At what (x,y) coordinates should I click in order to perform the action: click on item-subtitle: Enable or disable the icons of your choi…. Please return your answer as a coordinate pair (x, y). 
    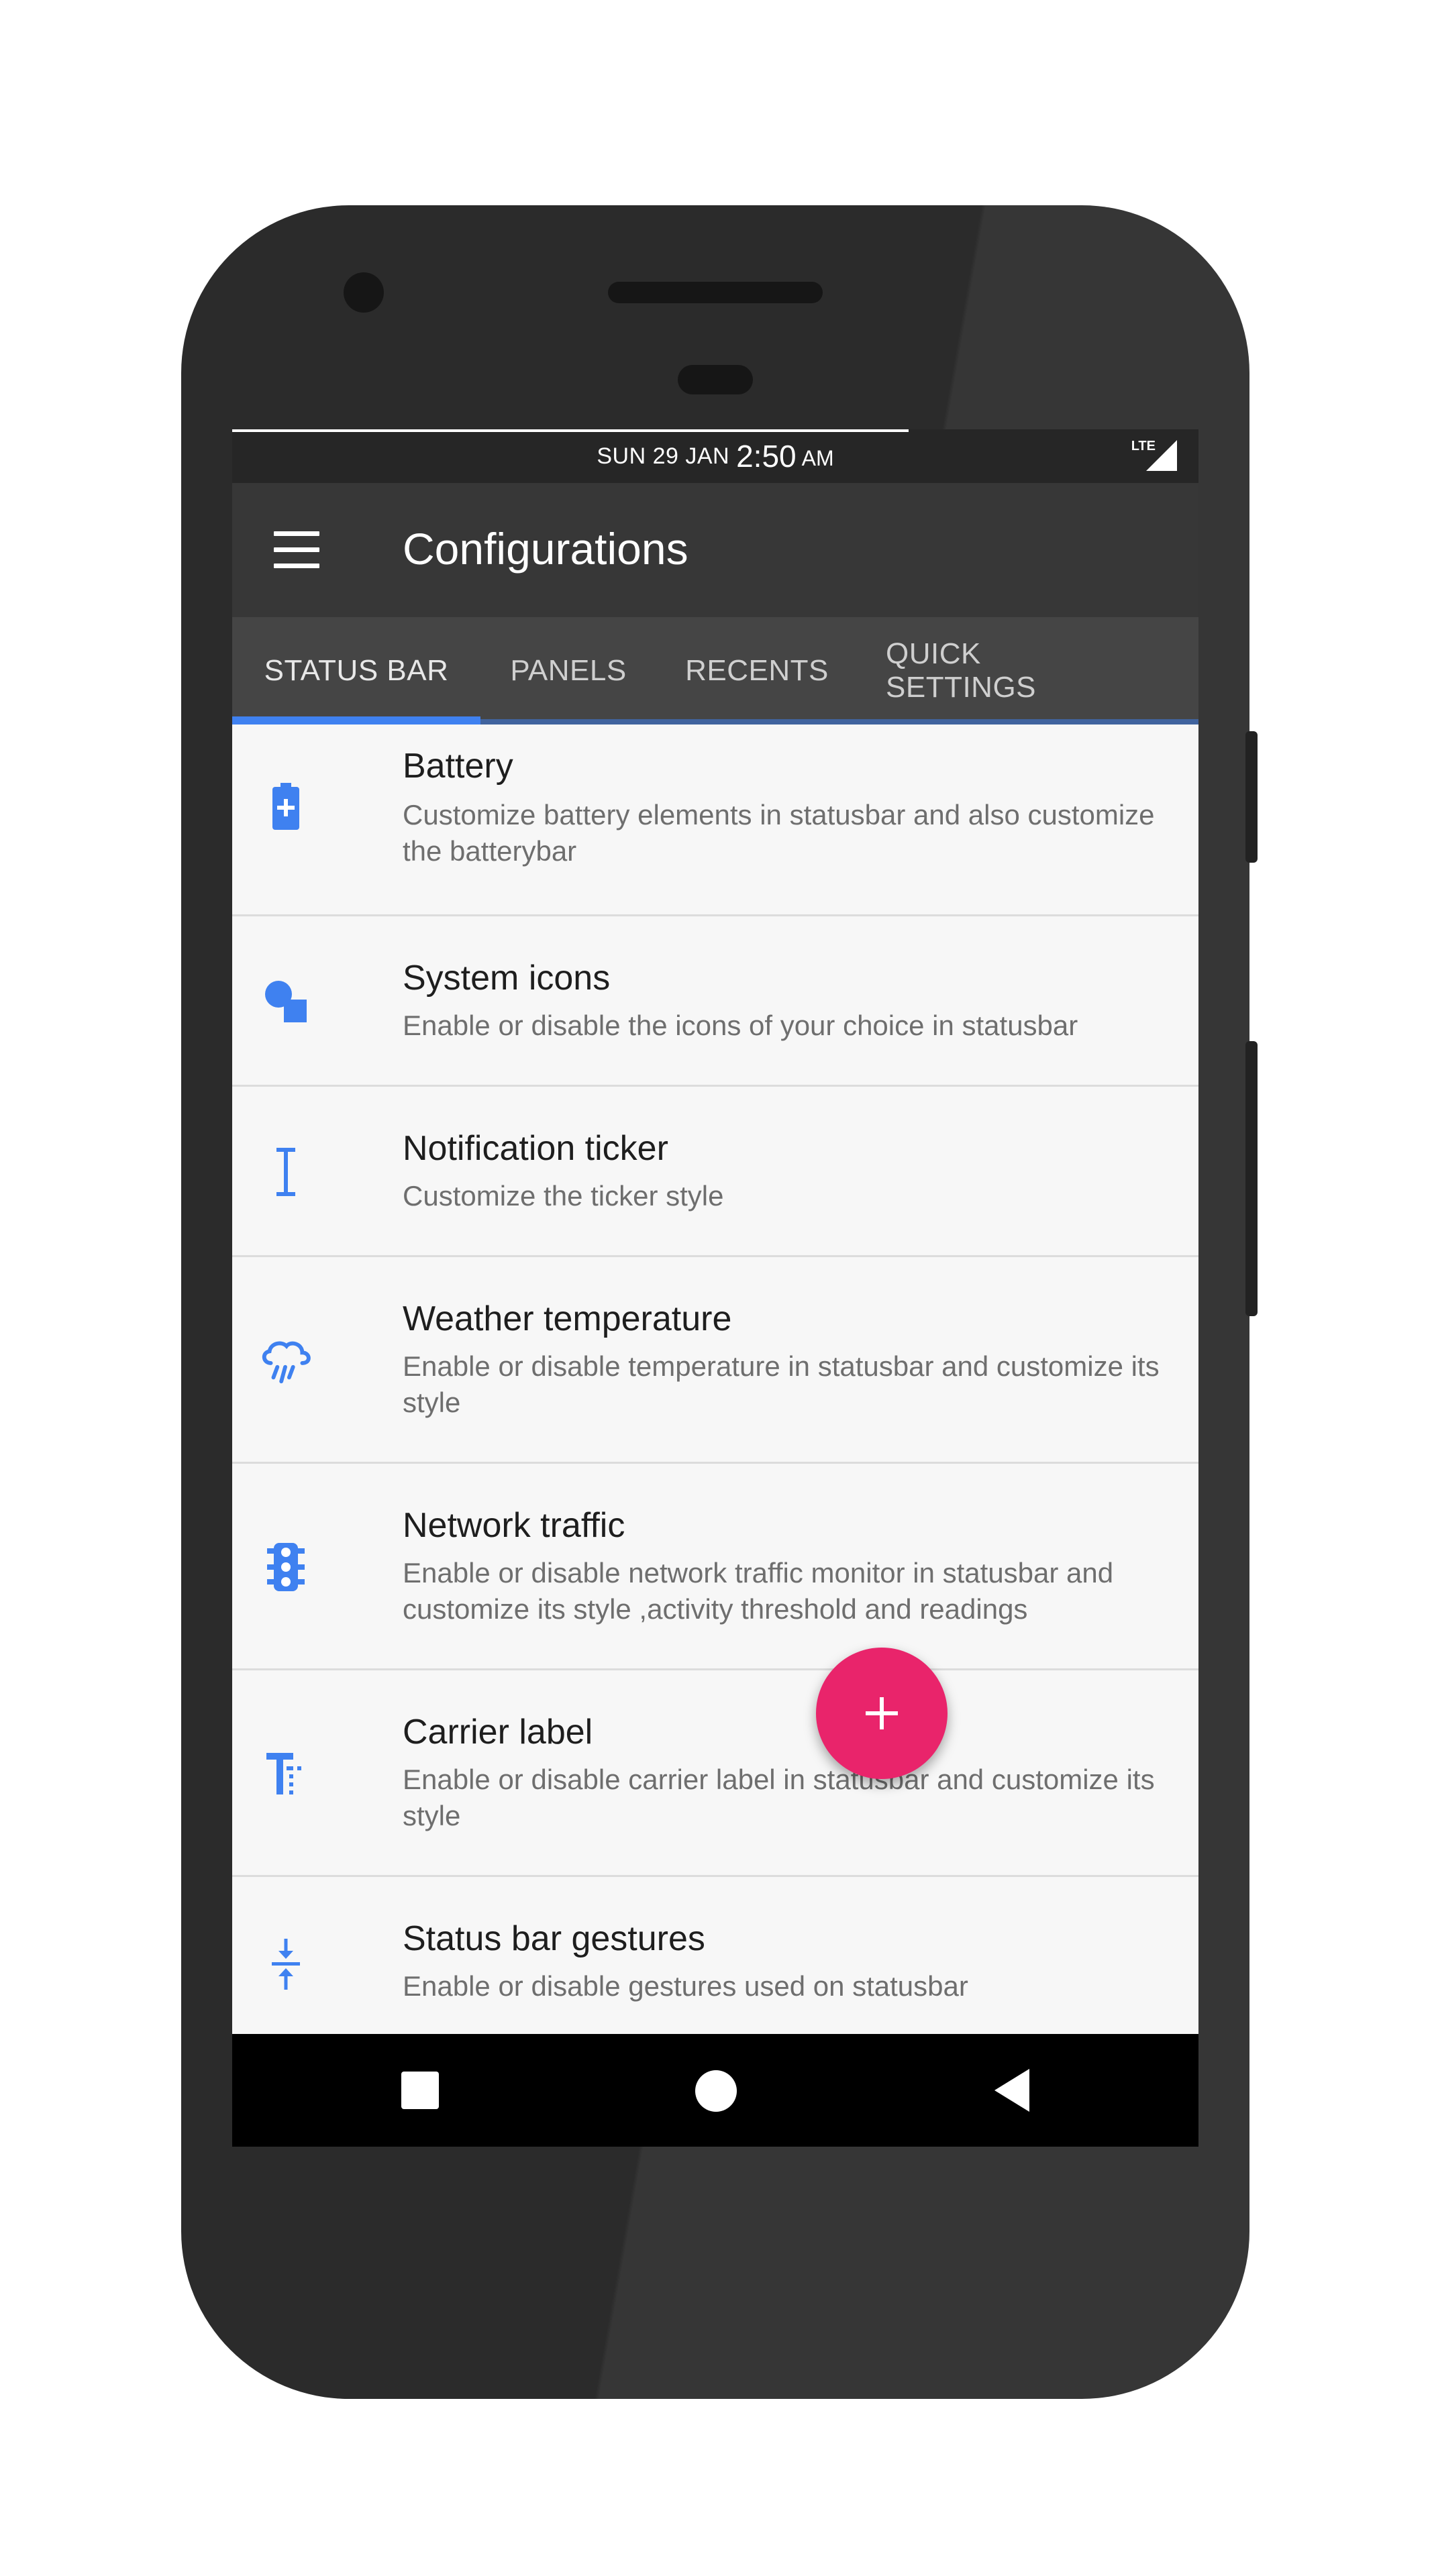
    Looking at the image, I should click on (740, 1025).